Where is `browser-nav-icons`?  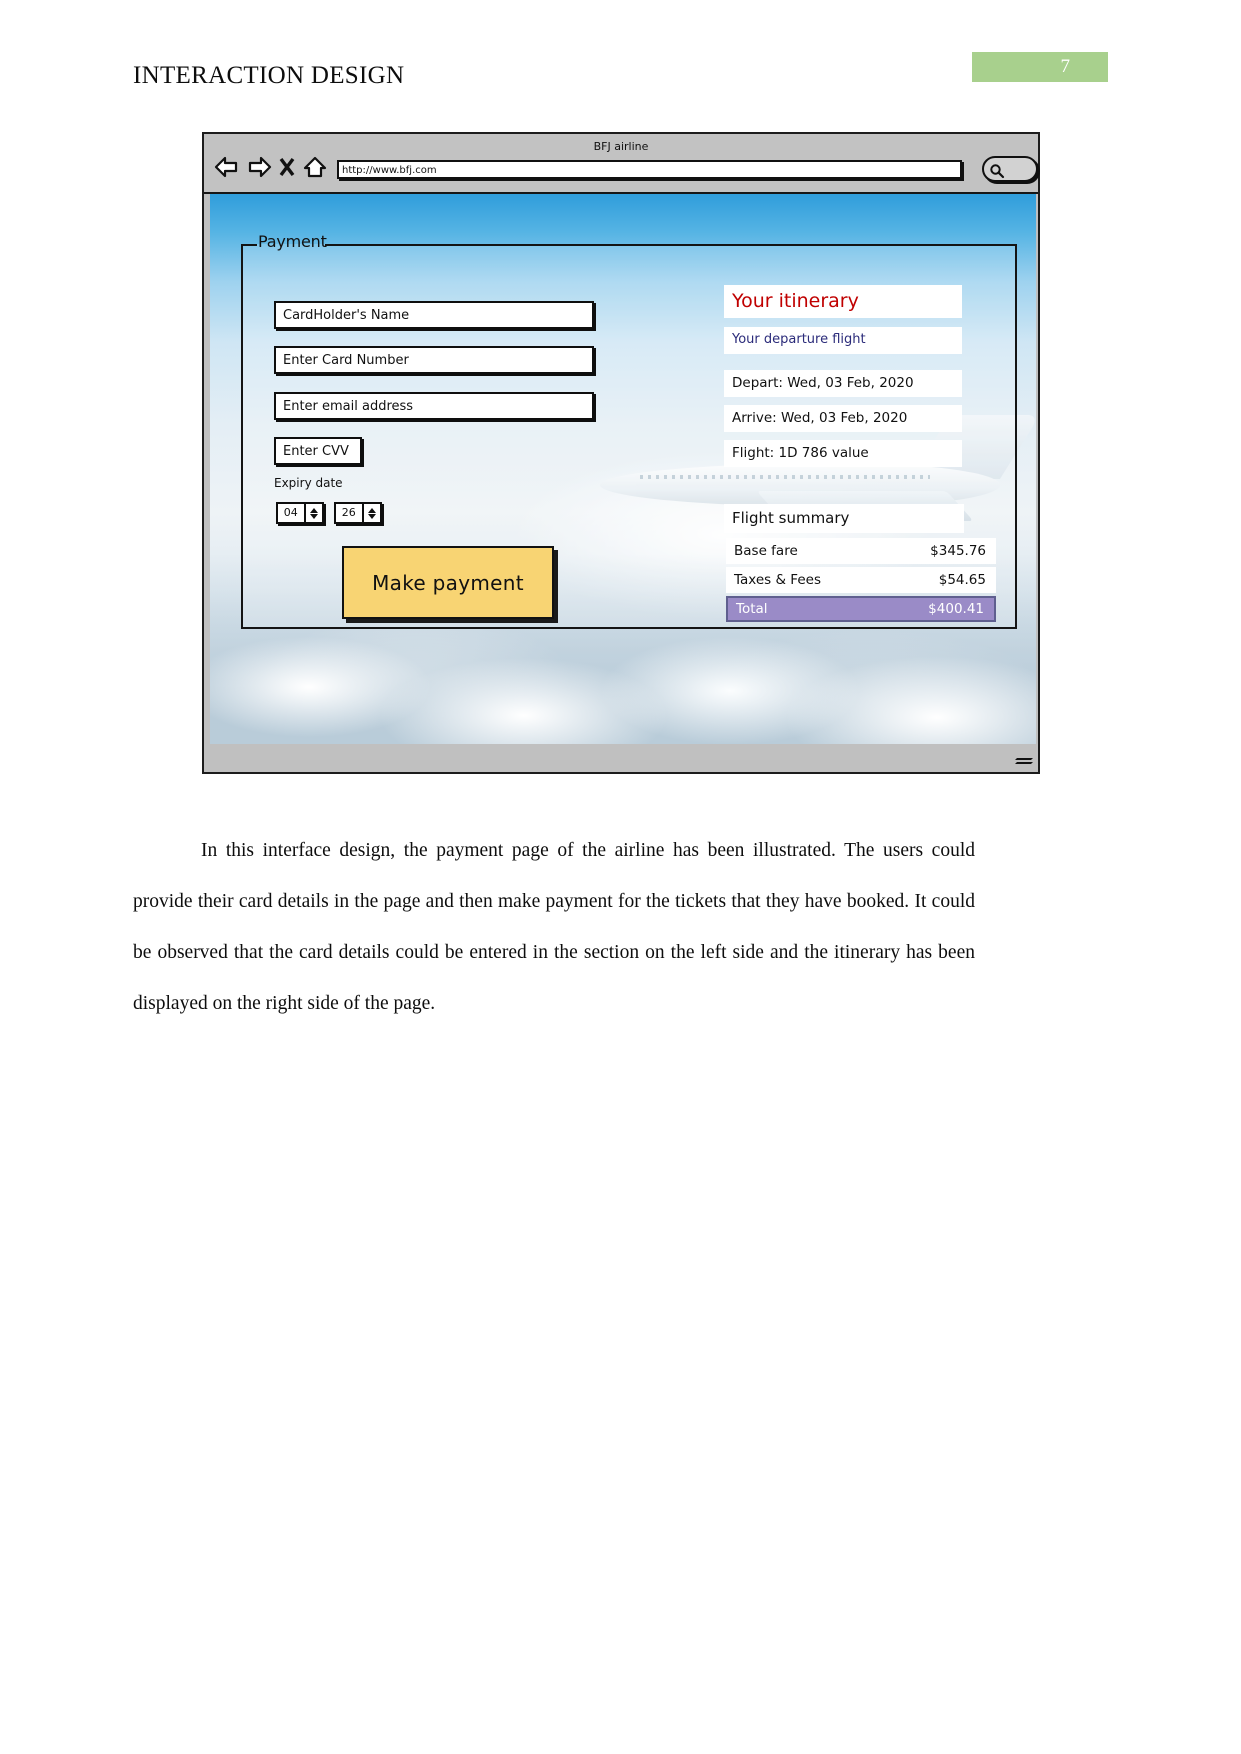 browser-nav-icons is located at coordinates (271, 167).